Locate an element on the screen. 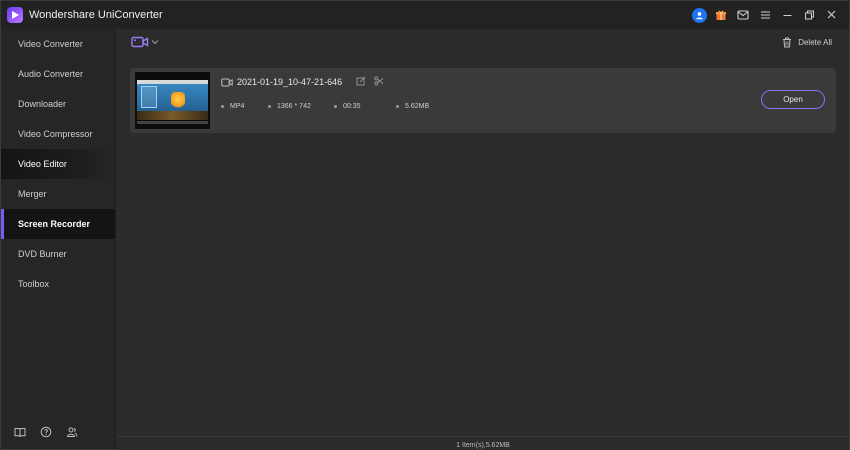 The width and height of the screenshot is (850, 450). mail-icon is located at coordinates (743, 15).